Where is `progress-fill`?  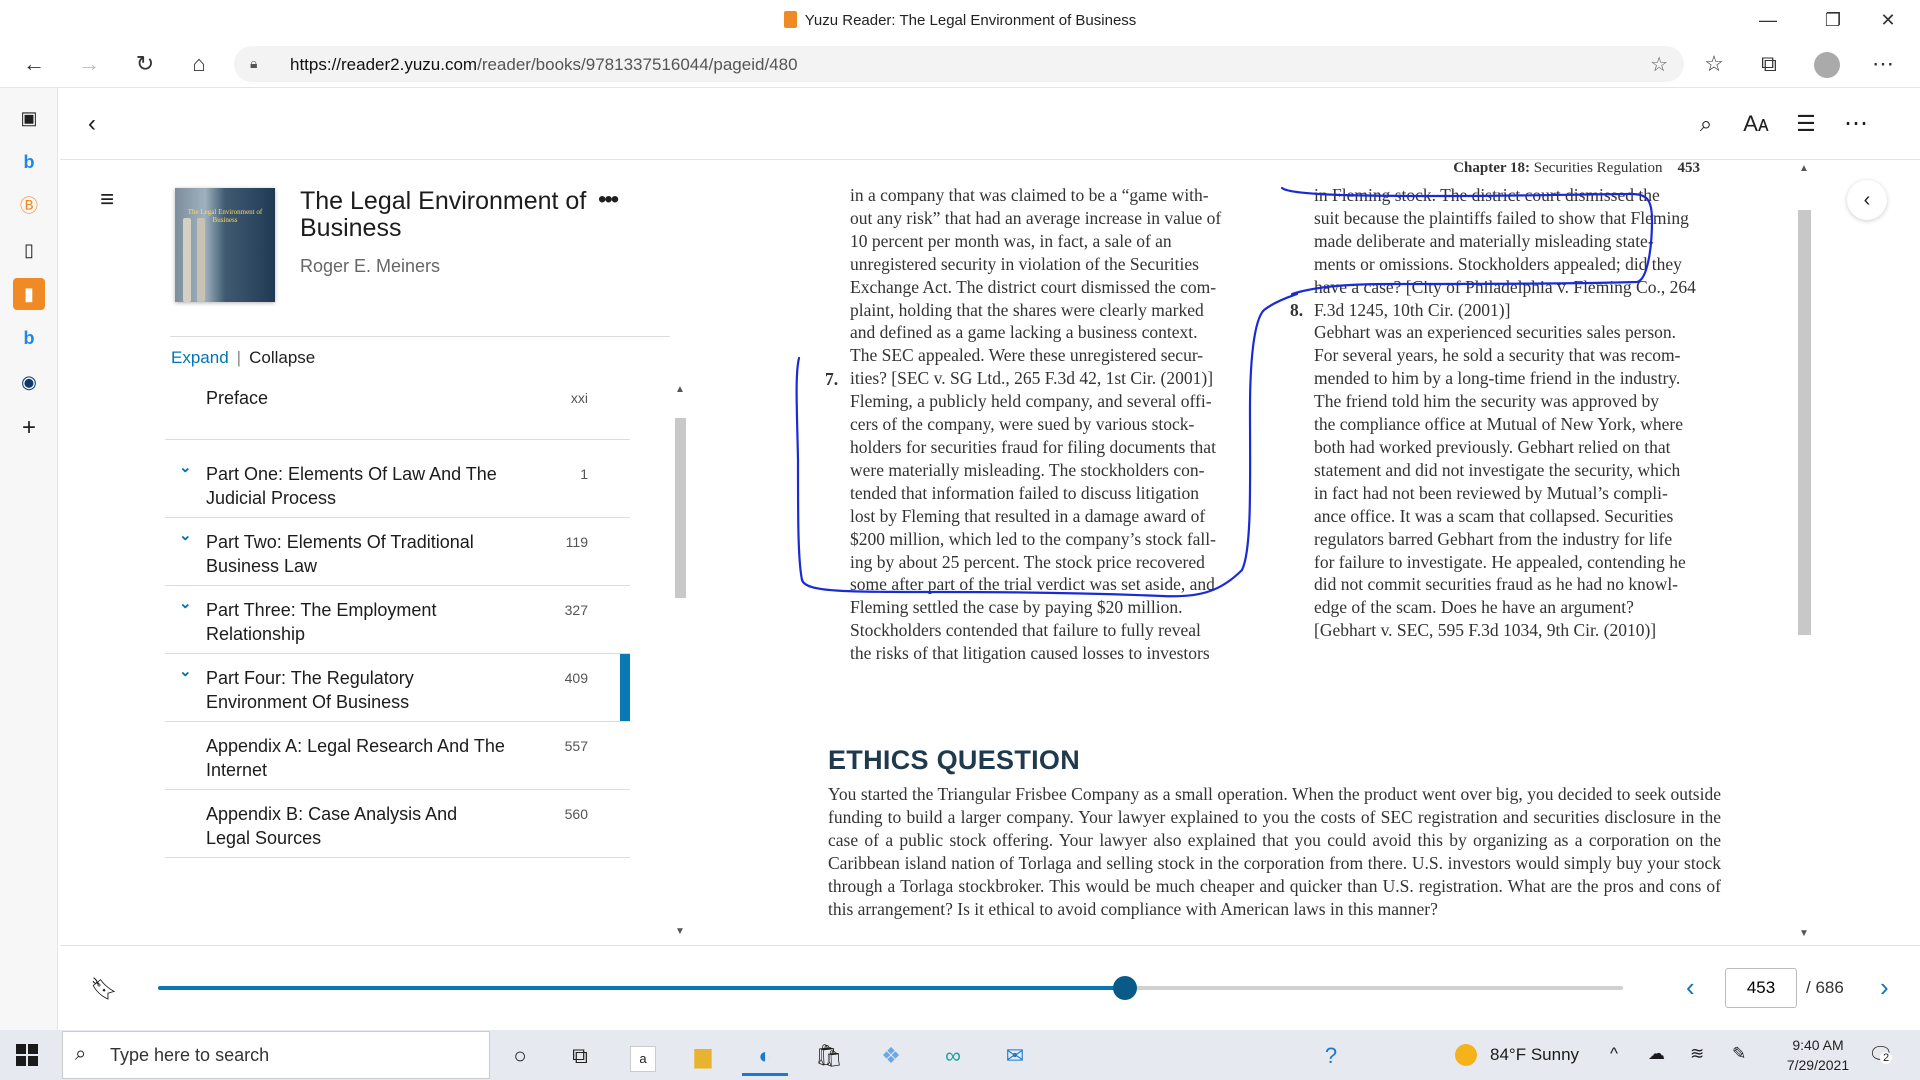 progress-fill is located at coordinates (641, 988).